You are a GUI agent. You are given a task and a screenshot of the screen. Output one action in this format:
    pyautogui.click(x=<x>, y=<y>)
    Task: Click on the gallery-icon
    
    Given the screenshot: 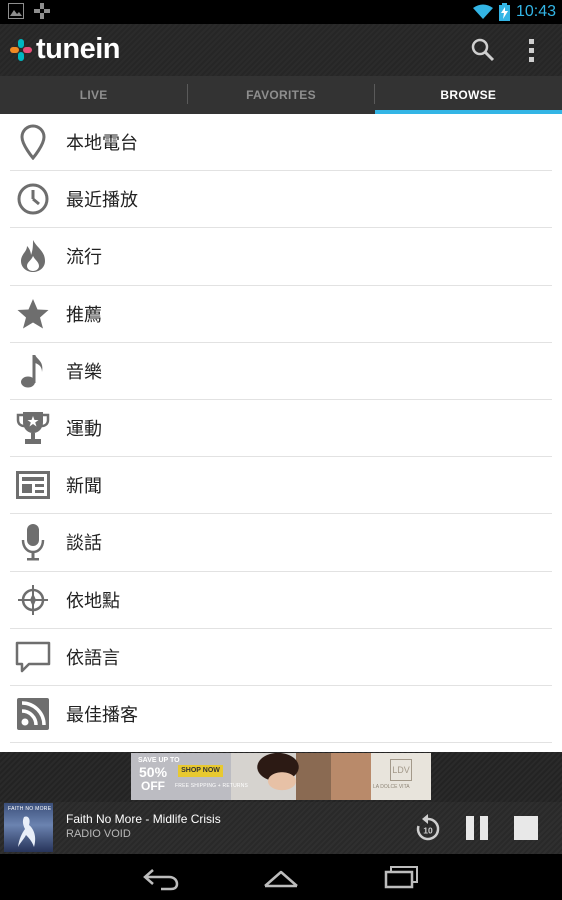 What is the action you would take?
    pyautogui.click(x=16, y=11)
    